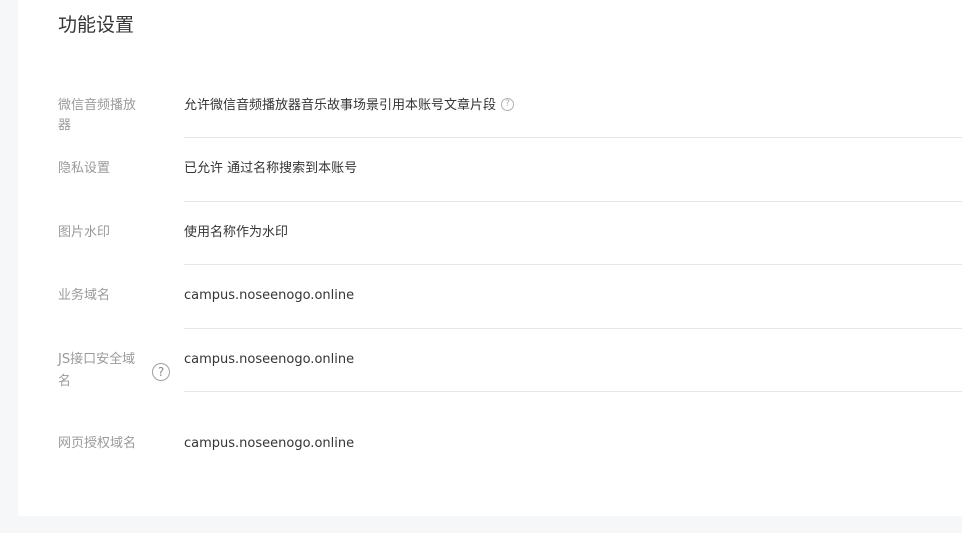  I want to click on setting-value-audio-player: 允许微信音频播放器音乐故事场景引用本账号文章片段?, so click(349, 106).